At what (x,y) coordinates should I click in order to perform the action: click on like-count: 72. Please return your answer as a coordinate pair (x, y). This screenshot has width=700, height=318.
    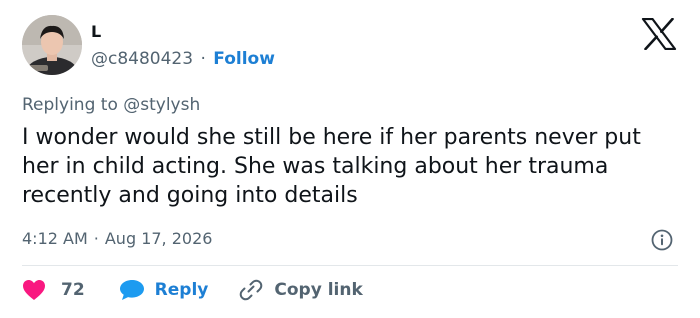
    Looking at the image, I should click on (73, 290).